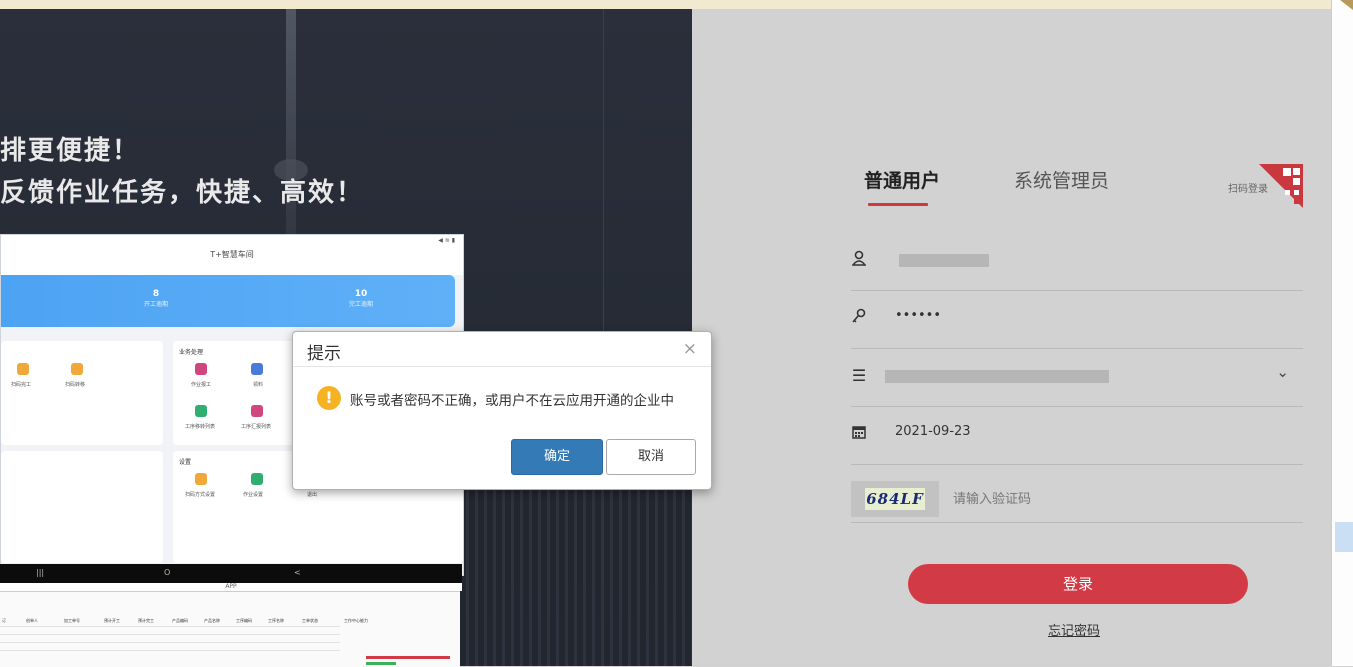 This screenshot has width=1353, height=667. What do you see at coordinates (258, 385) in the screenshot?
I see `material-label: 领料` at bounding box center [258, 385].